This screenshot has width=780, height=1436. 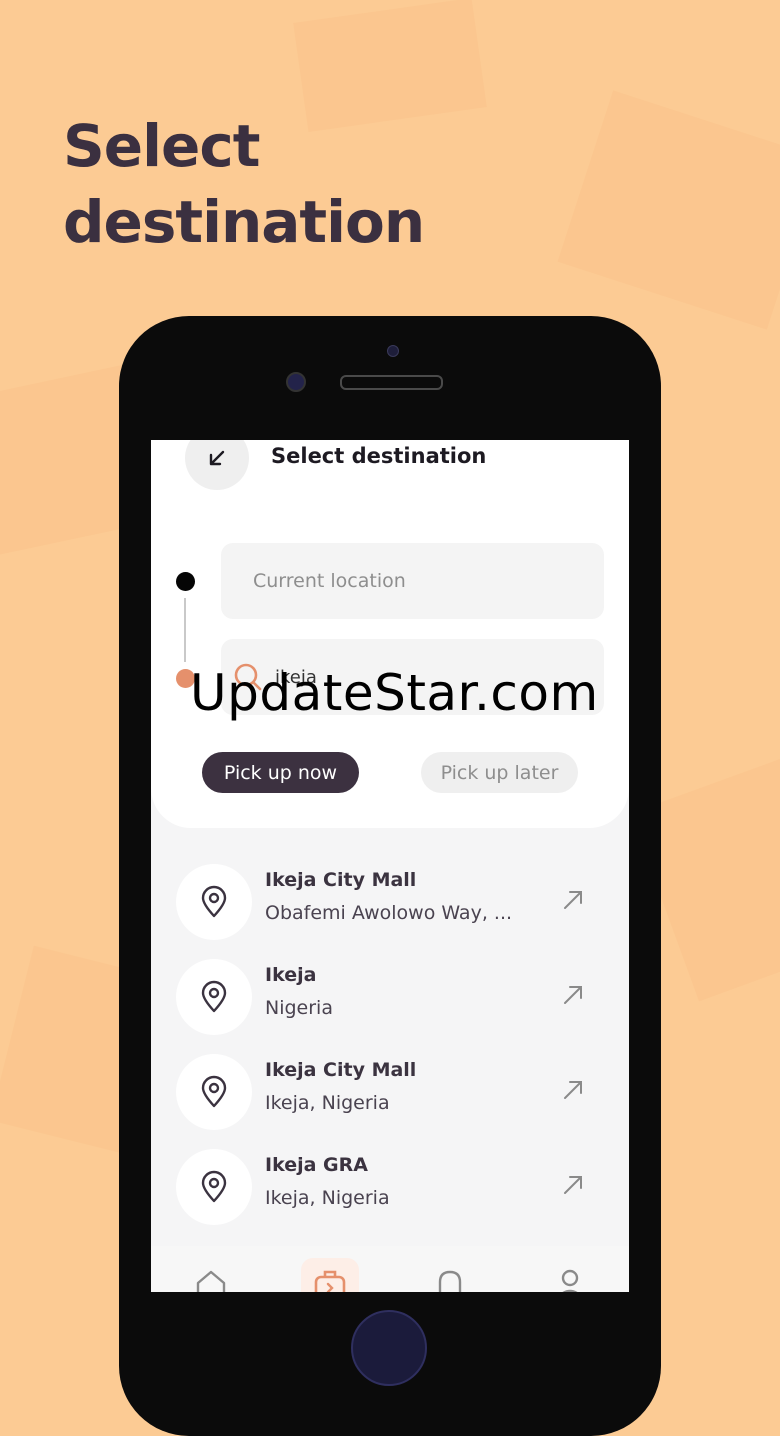 I want to click on back-arrow-icon, so click(x=217, y=458).